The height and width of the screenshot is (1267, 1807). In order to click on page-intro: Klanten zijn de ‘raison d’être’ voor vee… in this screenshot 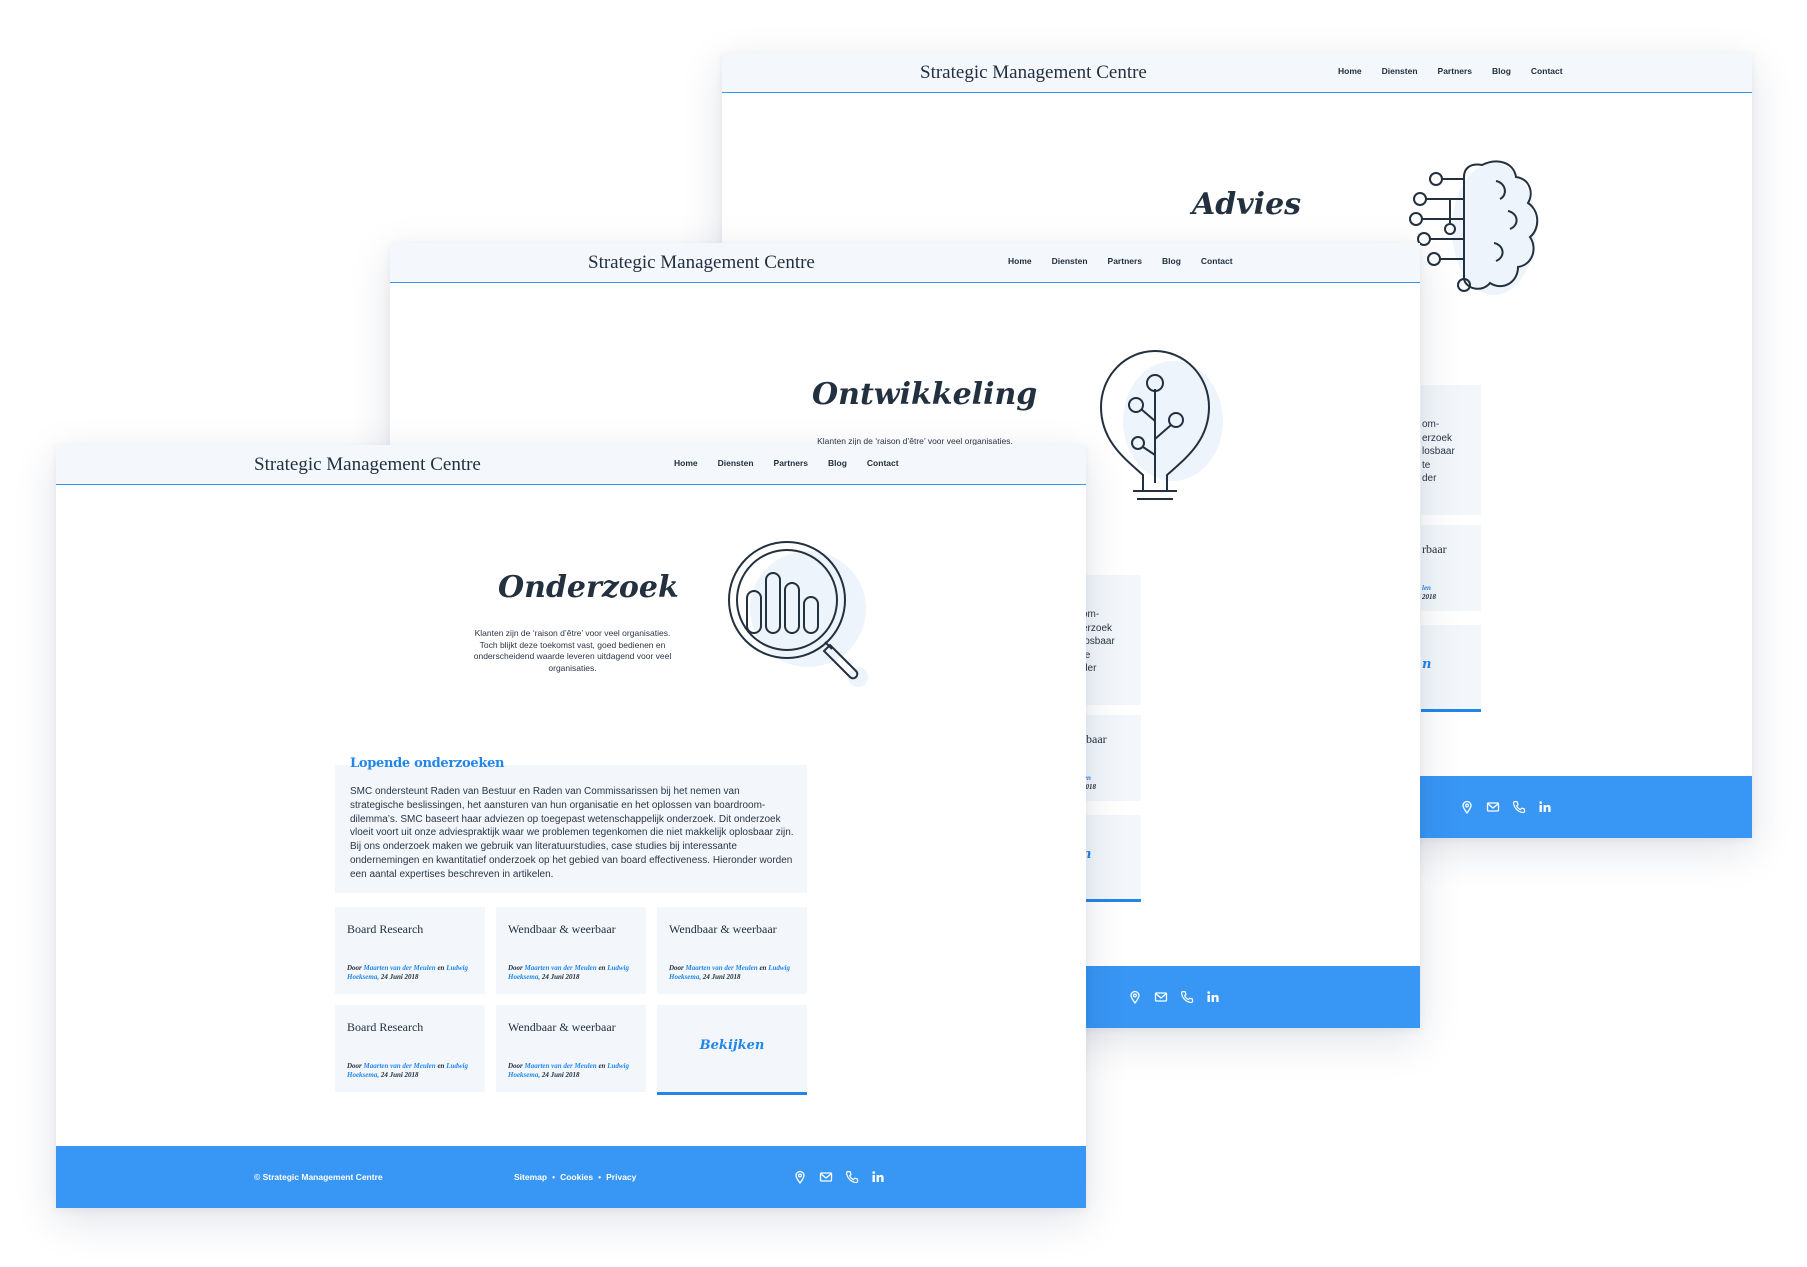, I will do `click(572, 650)`.